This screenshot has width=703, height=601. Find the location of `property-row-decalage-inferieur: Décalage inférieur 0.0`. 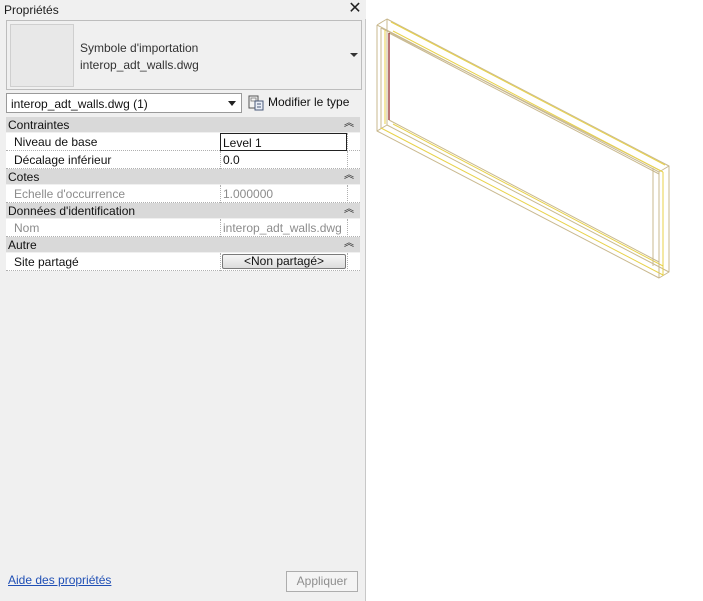

property-row-decalage-inferieur: Décalage inférieur 0.0 is located at coordinates (183, 160).